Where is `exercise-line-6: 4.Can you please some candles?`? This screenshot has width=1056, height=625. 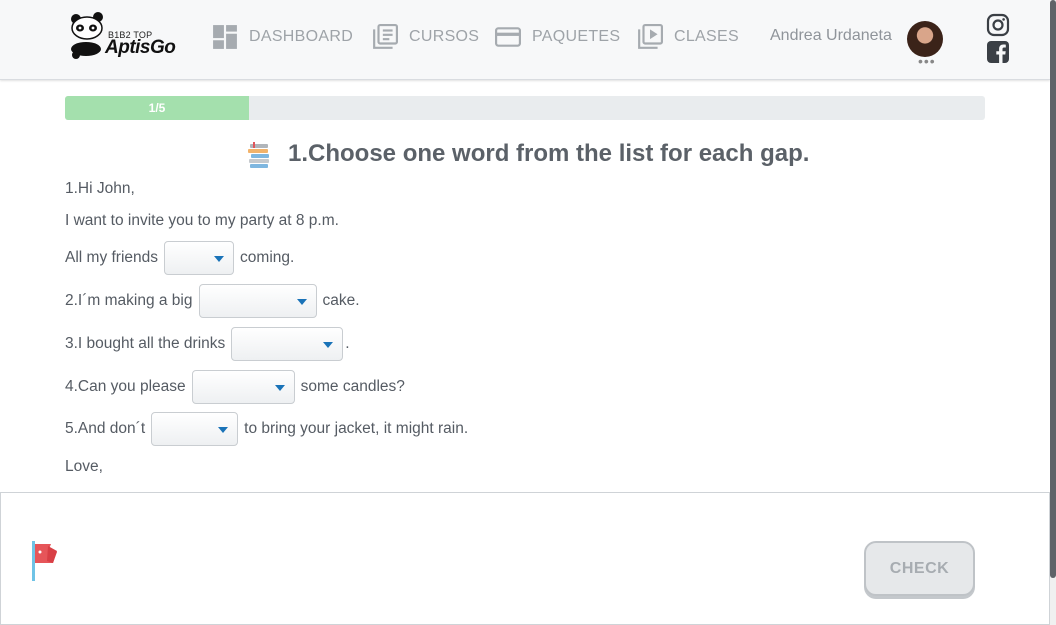 exercise-line-6: 4.Can you please some candles? is located at coordinates (235, 387).